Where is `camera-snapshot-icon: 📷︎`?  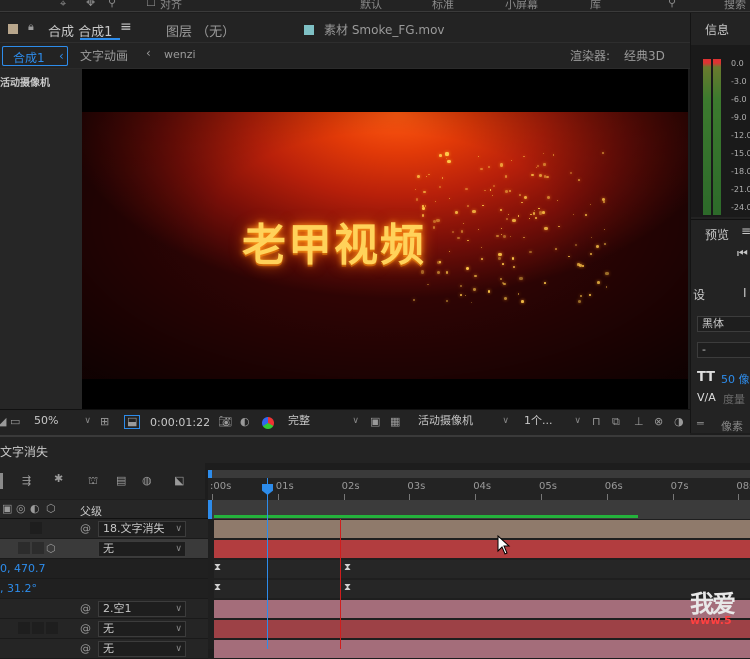
camera-snapshot-icon: 📷︎ is located at coordinates (225, 422).